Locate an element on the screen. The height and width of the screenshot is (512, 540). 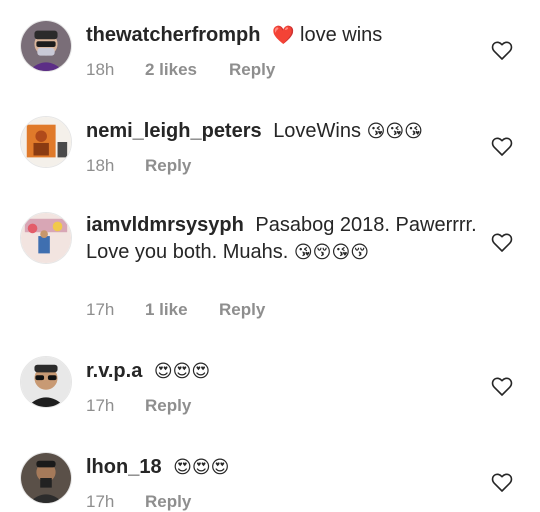
comment-text: nemi_leigh_peters LoveWins 😘😘😘 is located at coordinates (283, 131).